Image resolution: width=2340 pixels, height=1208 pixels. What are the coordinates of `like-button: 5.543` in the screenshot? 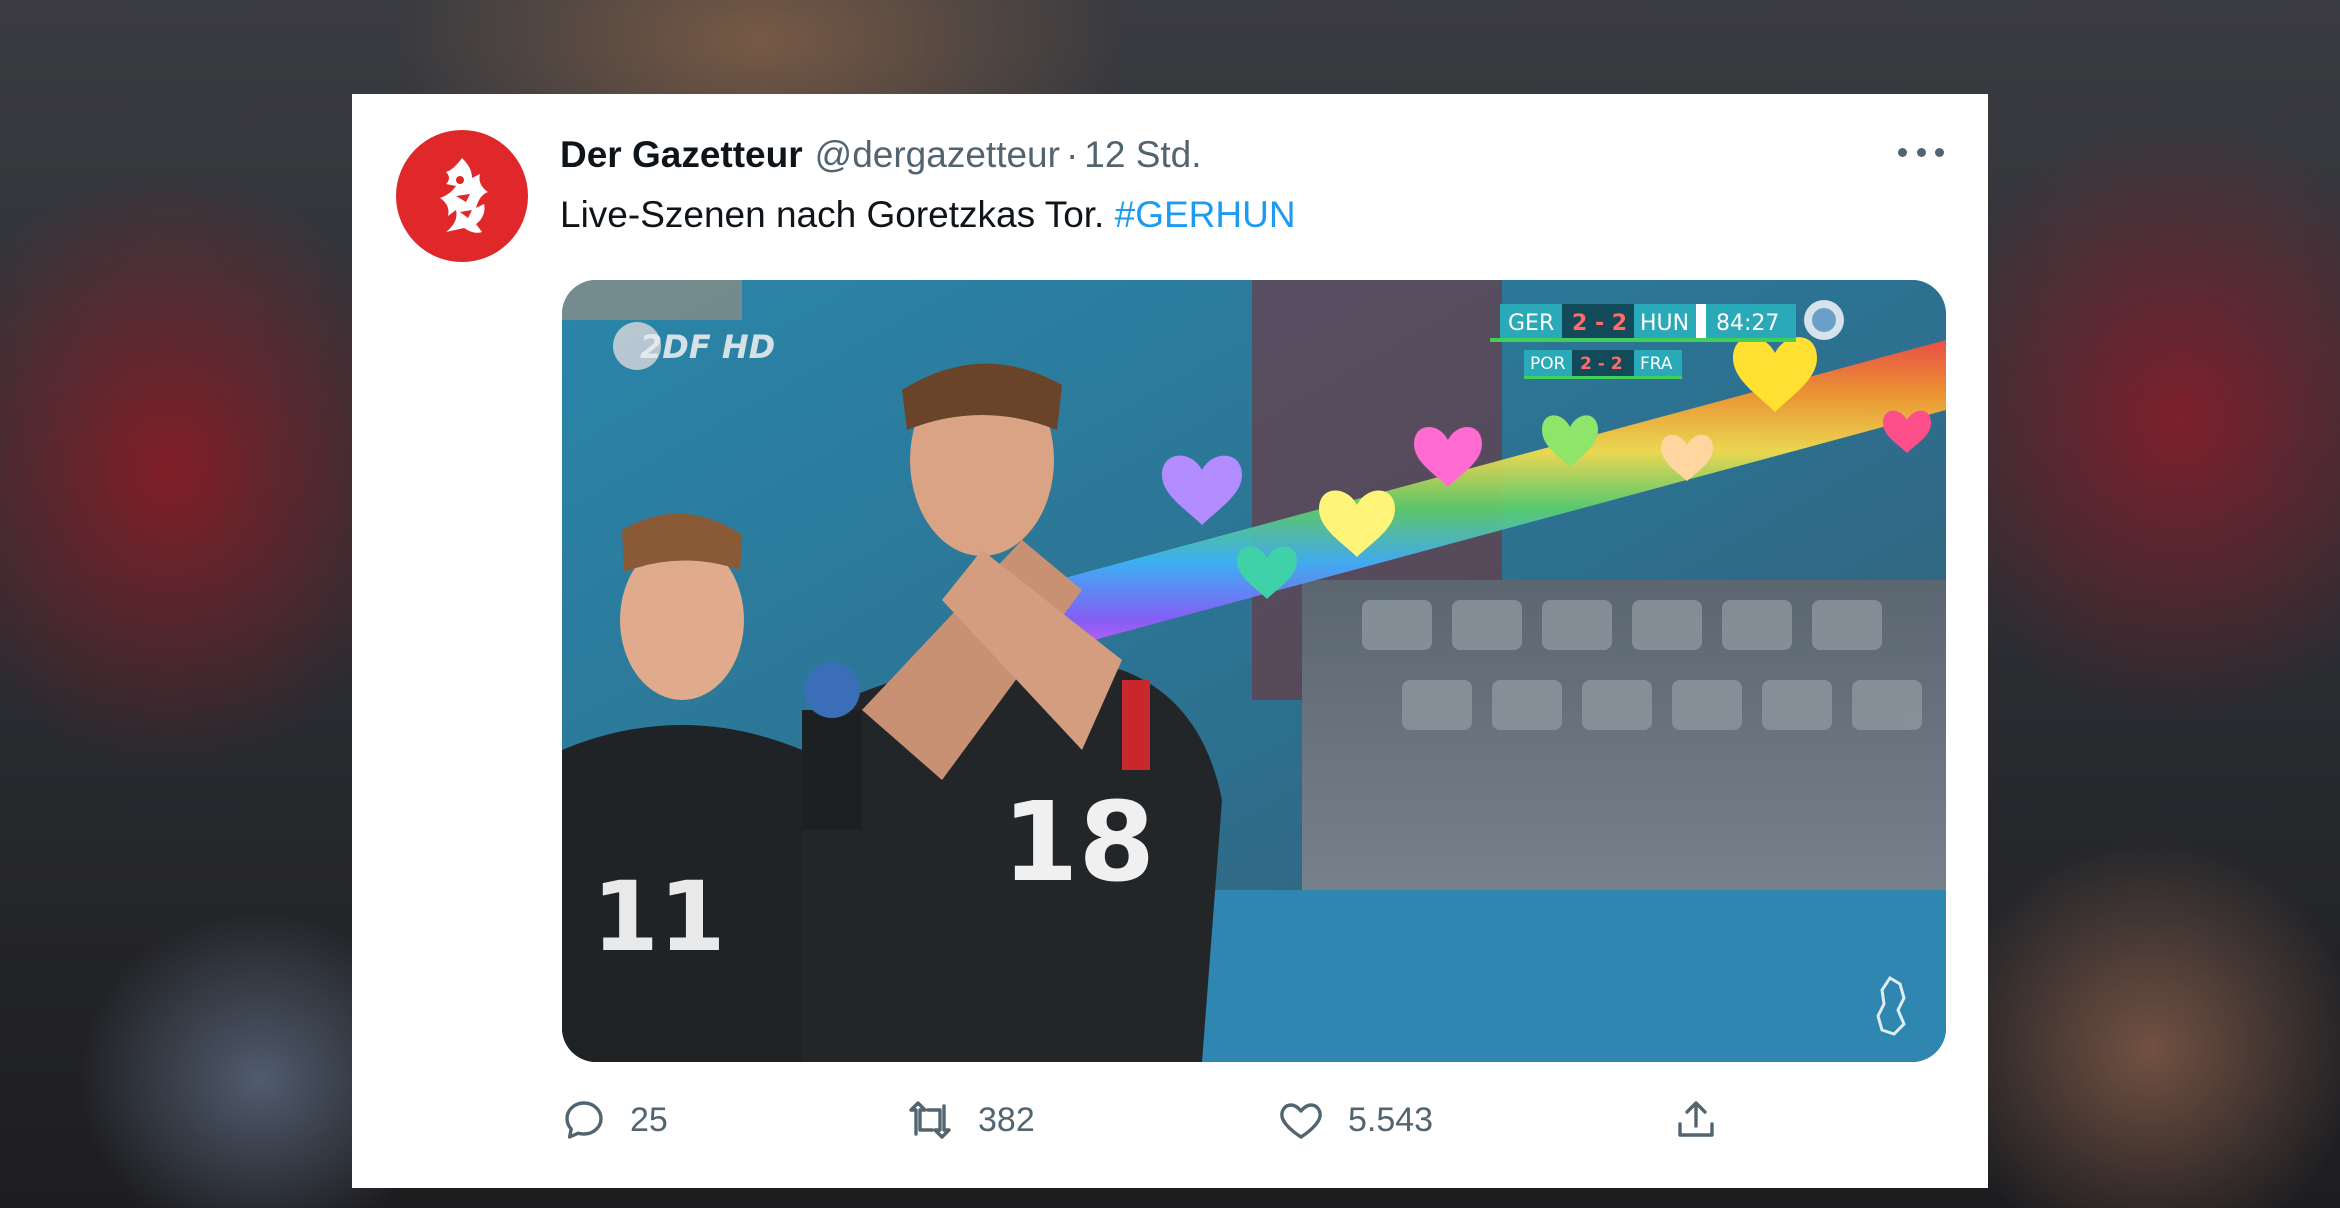 It's located at (1354, 1120).